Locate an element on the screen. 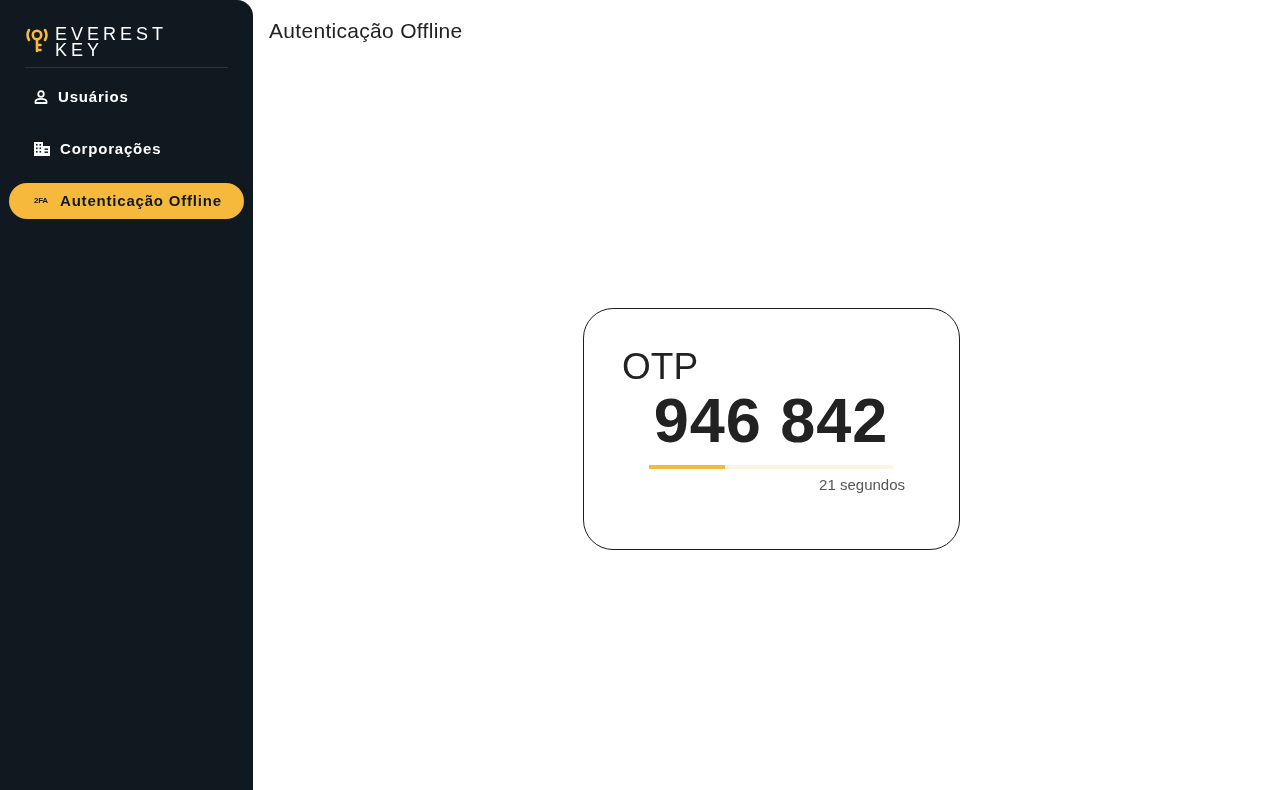  nav-item: Corporações is located at coordinates (126, 149).